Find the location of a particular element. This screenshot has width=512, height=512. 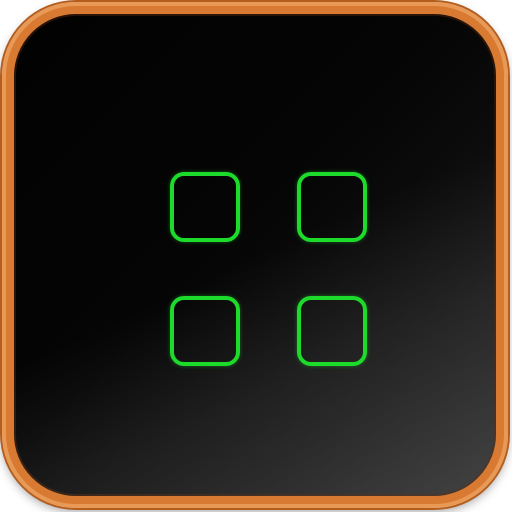

grid-tile-top-right-icon is located at coordinates (332, 207).